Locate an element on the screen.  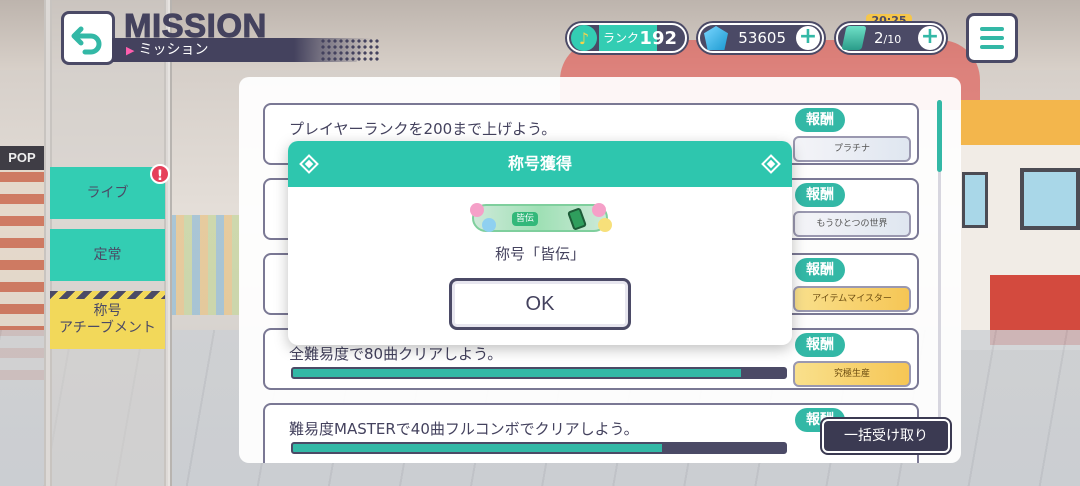
dialog-title: 称号獲得 is located at coordinates (539, 163).